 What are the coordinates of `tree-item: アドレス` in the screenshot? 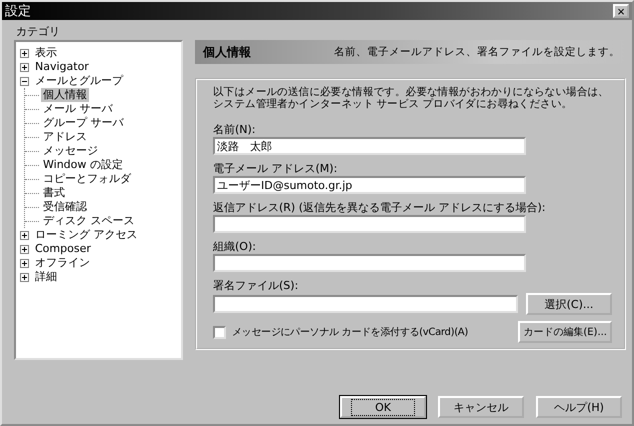 It's located at (65, 137).